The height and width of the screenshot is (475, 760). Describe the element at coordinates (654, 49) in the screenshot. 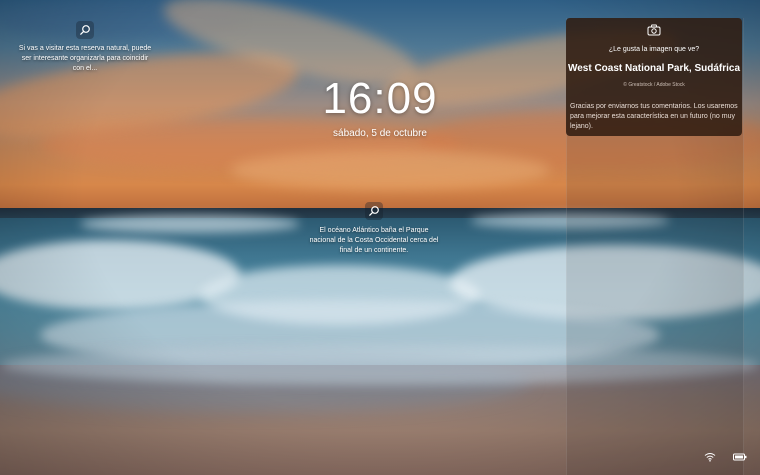

I see `card-question: ¿Le gusta la imagen que ve?` at that location.